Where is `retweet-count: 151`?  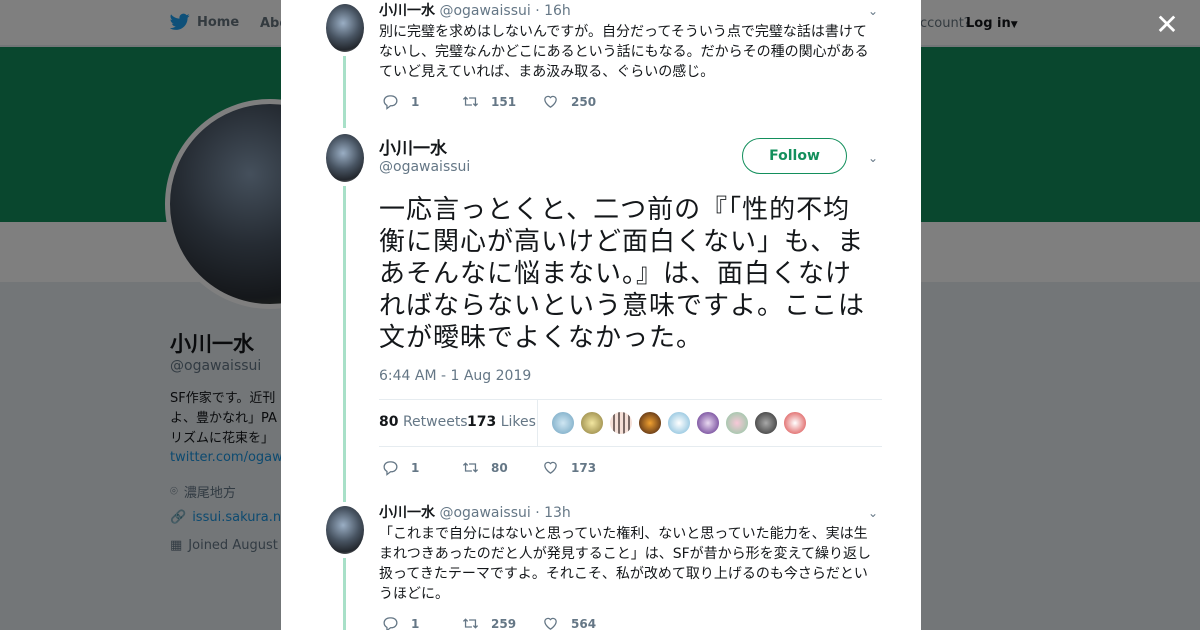
retweet-count: 151 is located at coordinates (504, 101).